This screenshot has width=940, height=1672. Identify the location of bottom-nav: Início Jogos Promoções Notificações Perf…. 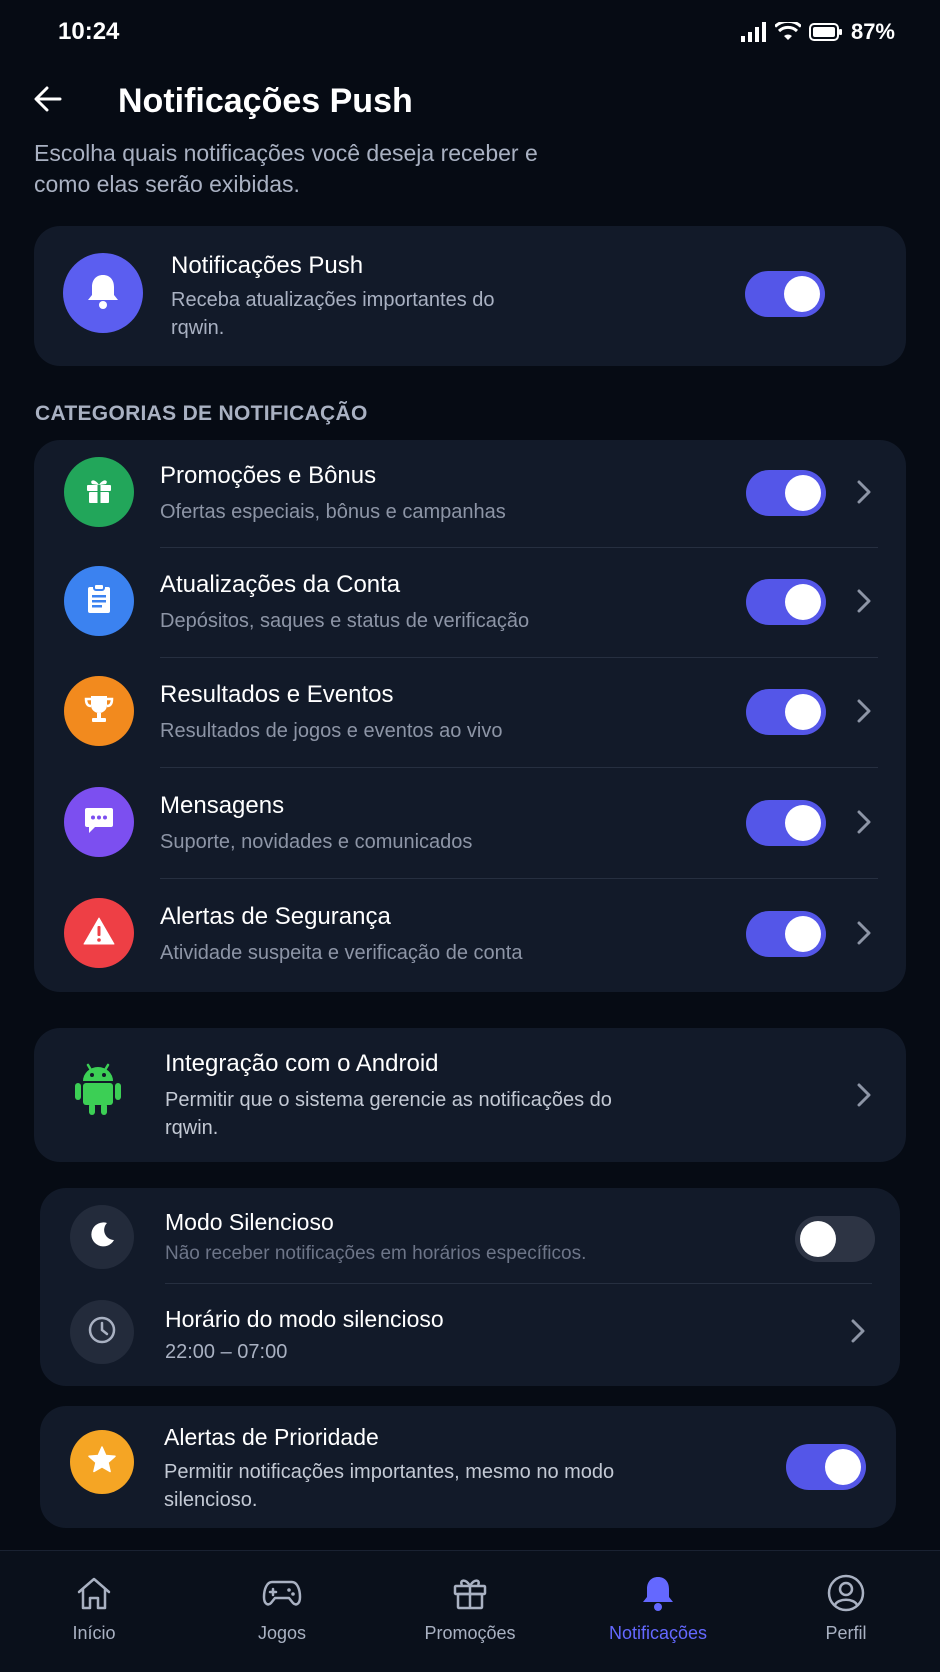
(470, 1611).